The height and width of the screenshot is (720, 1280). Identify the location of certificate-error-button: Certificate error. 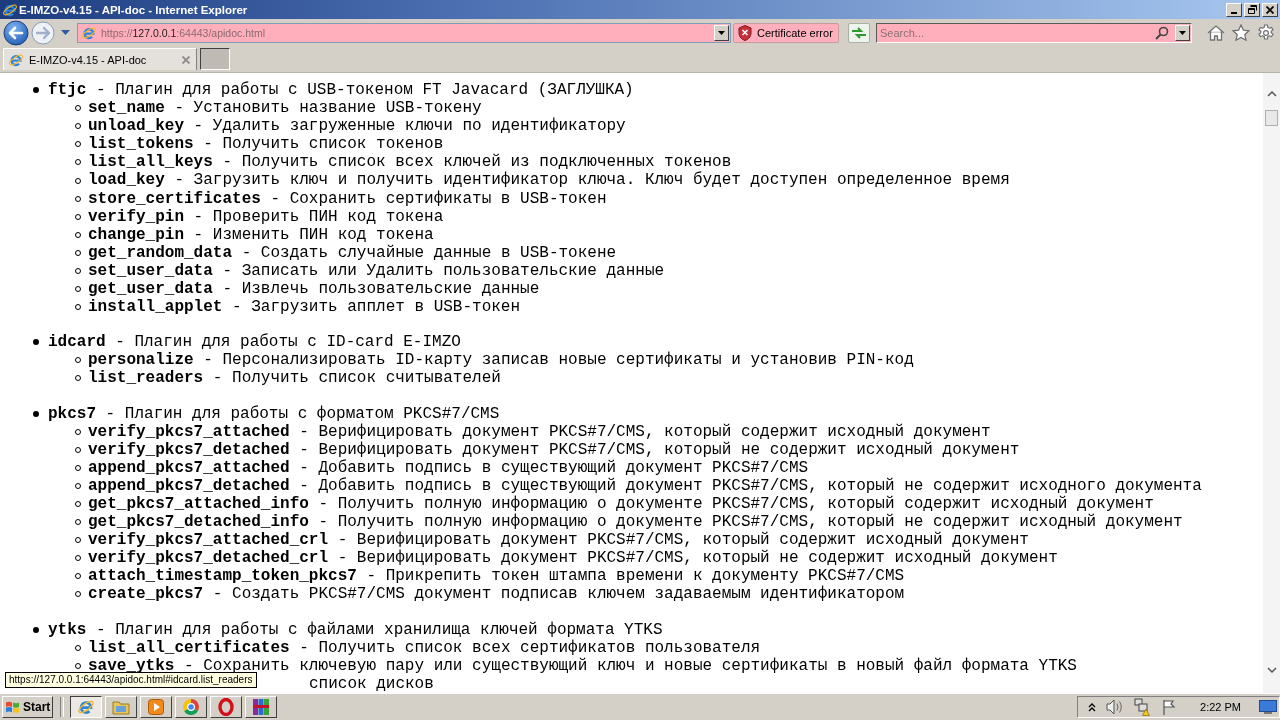
(786, 32).